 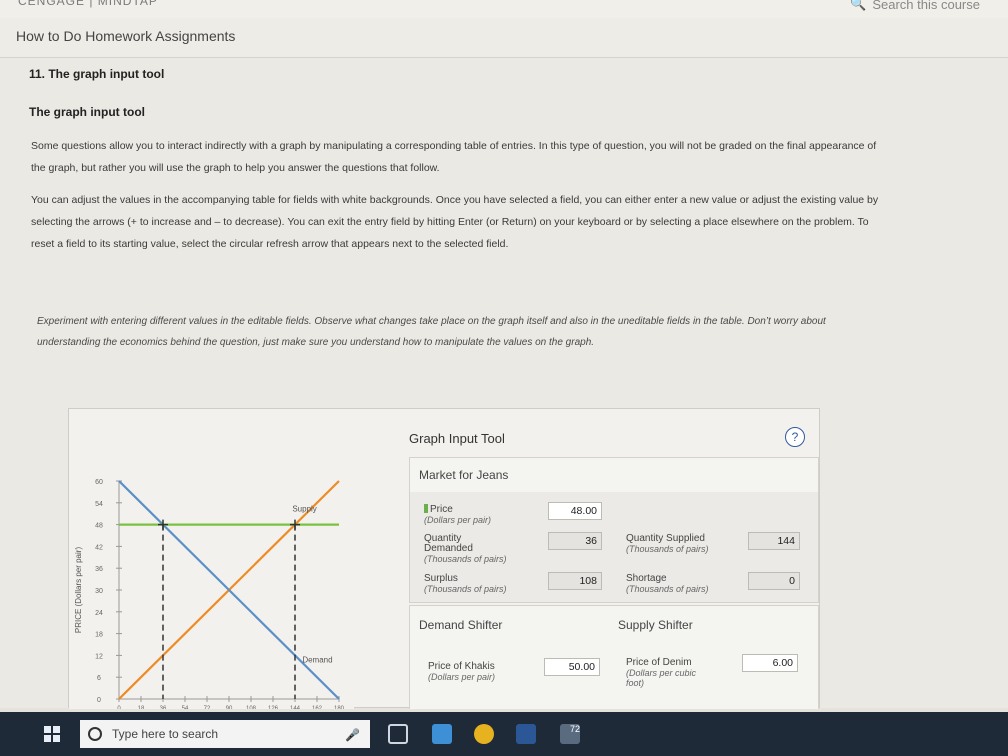 I want to click on khakis-price-field: 50.00, so click(x=572, y=667).